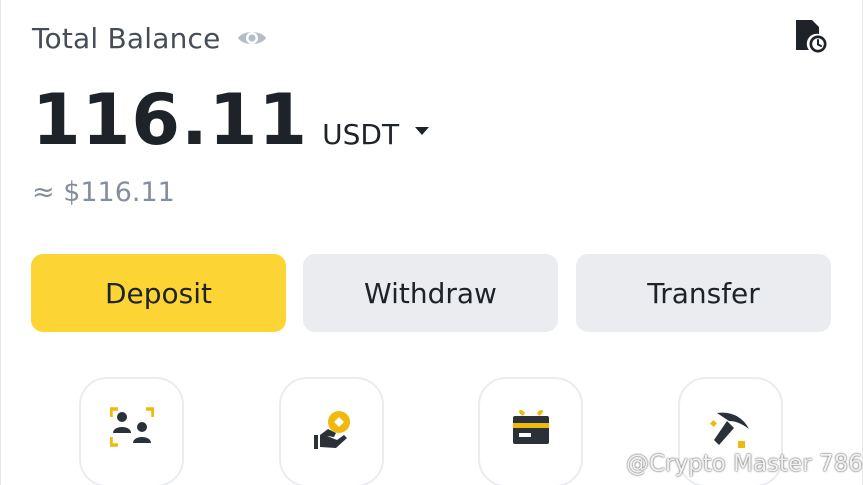 Image resolution: width=863 pixels, height=485 pixels. I want to click on watermark: @Crypto Master 786, so click(727, 464).